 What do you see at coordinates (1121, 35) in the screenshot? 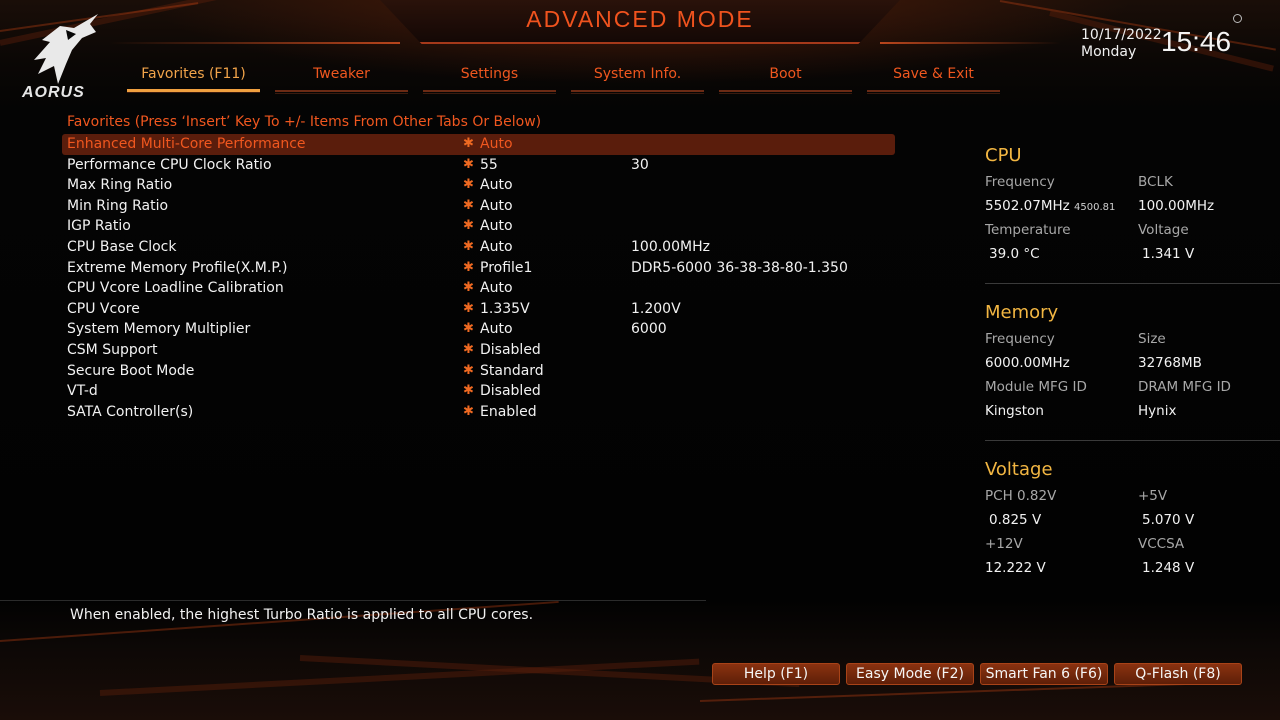
I see `date-text: 10/17/2022` at bounding box center [1121, 35].